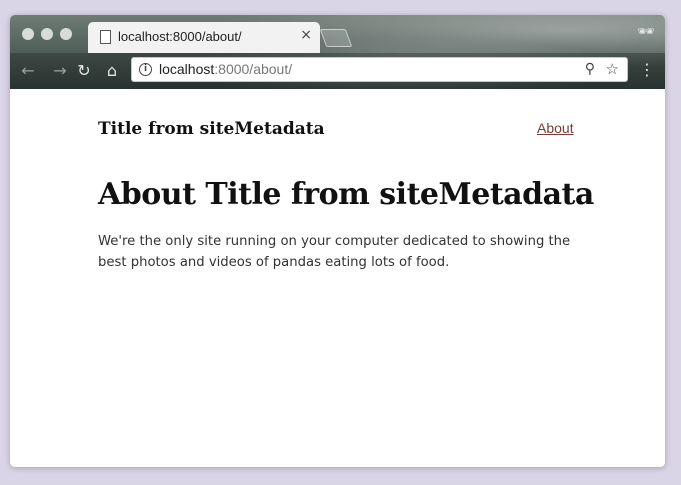  Describe the element at coordinates (646, 32) in the screenshot. I see `incognito-icon: 🕶` at that location.